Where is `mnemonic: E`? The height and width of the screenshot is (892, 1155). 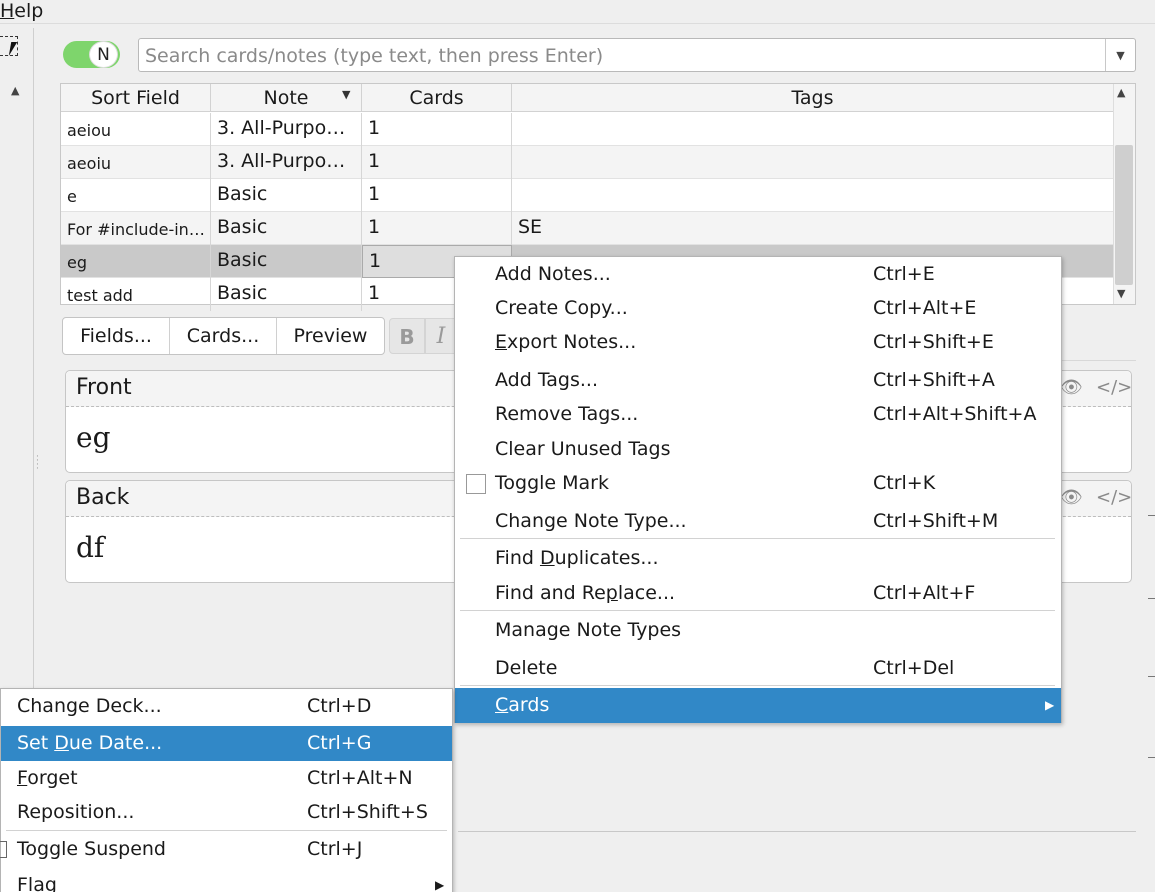 mnemonic: E is located at coordinates (501, 342).